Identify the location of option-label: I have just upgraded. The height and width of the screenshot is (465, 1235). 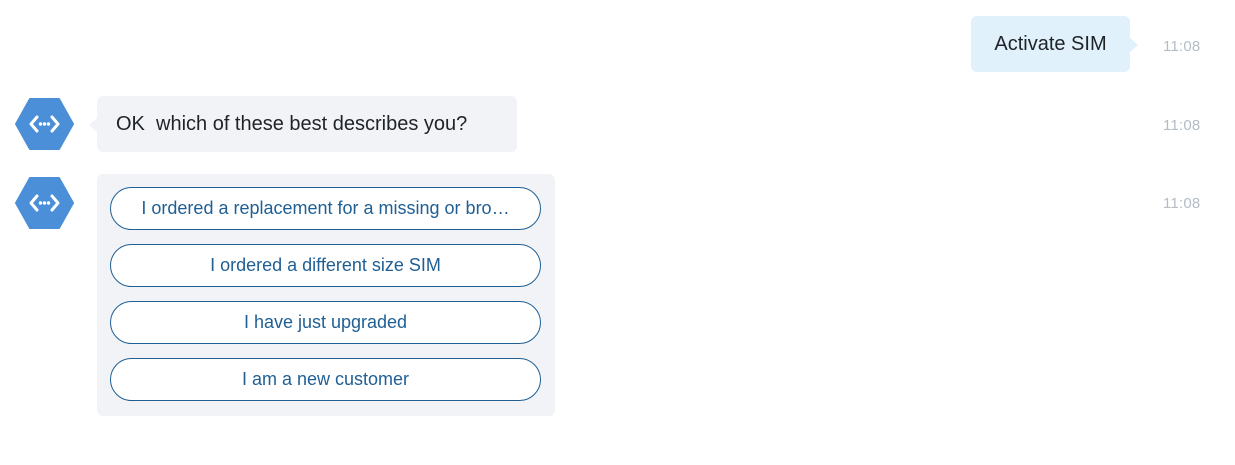
(325, 322).